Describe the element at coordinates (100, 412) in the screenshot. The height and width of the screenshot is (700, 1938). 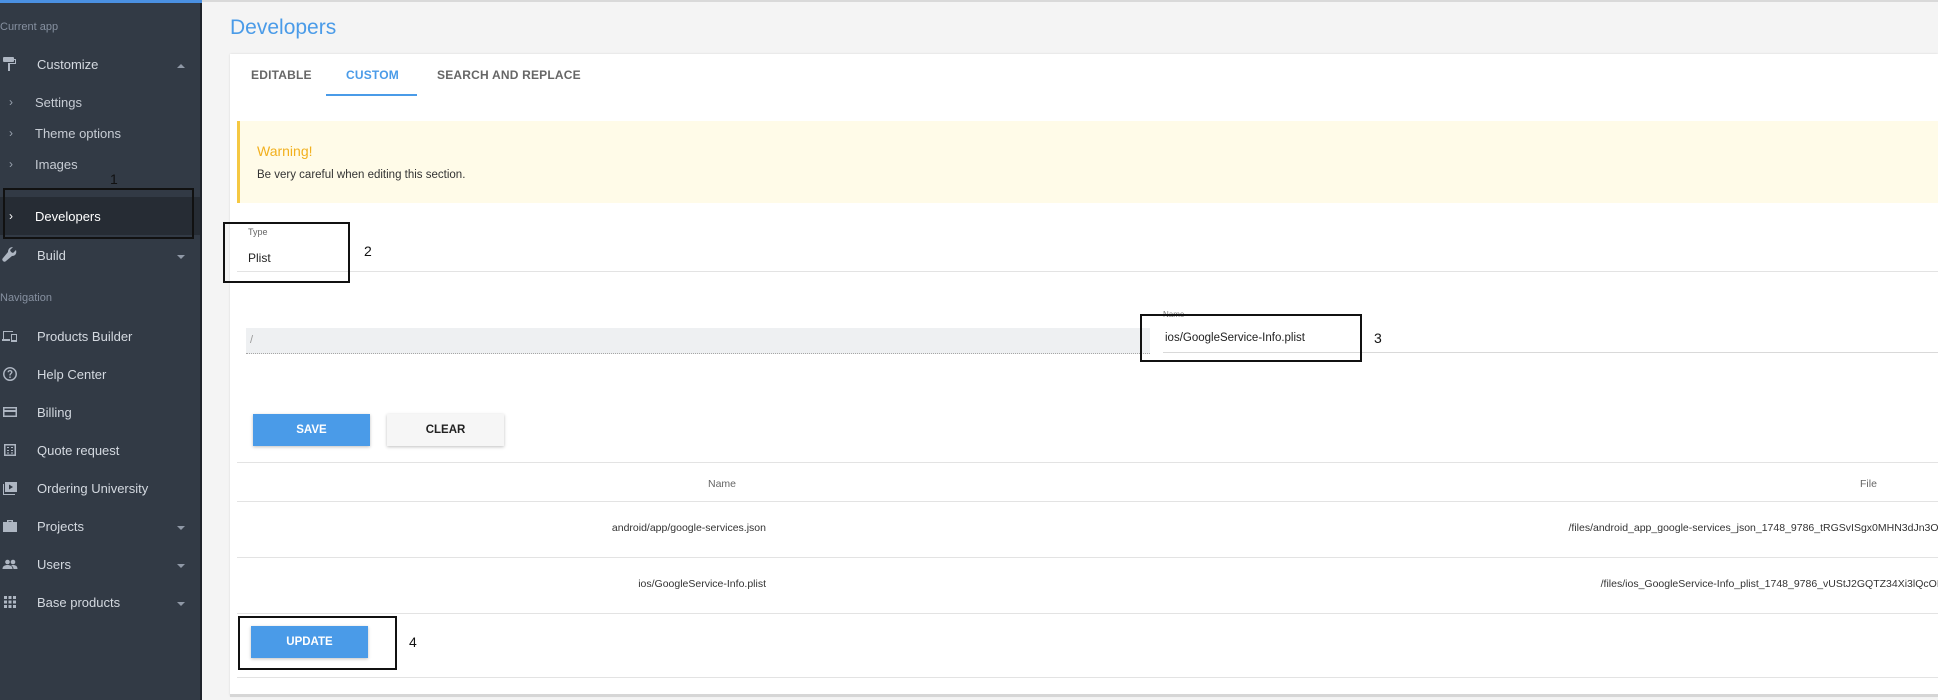
I see `sidebar-item-billing: Billing` at that location.